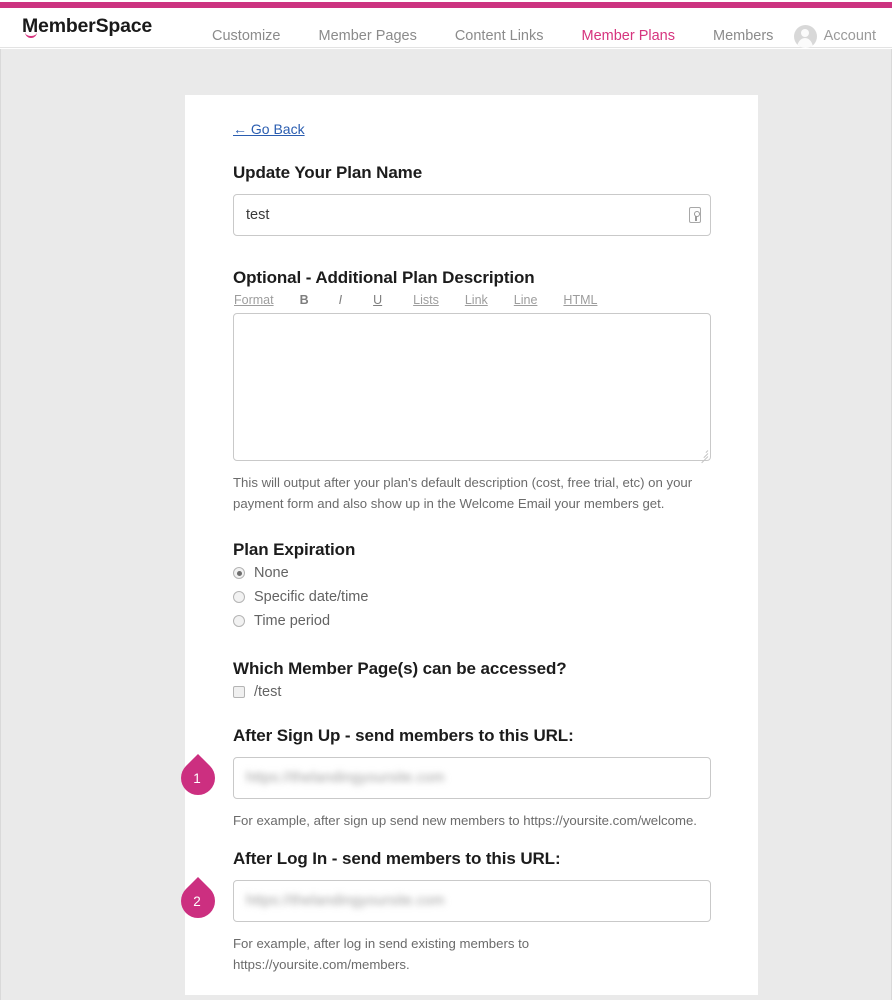 This screenshot has width=892, height=1000. Describe the element at coordinates (426, 300) in the screenshot. I see `toolbar-lists-button: Lists` at that location.